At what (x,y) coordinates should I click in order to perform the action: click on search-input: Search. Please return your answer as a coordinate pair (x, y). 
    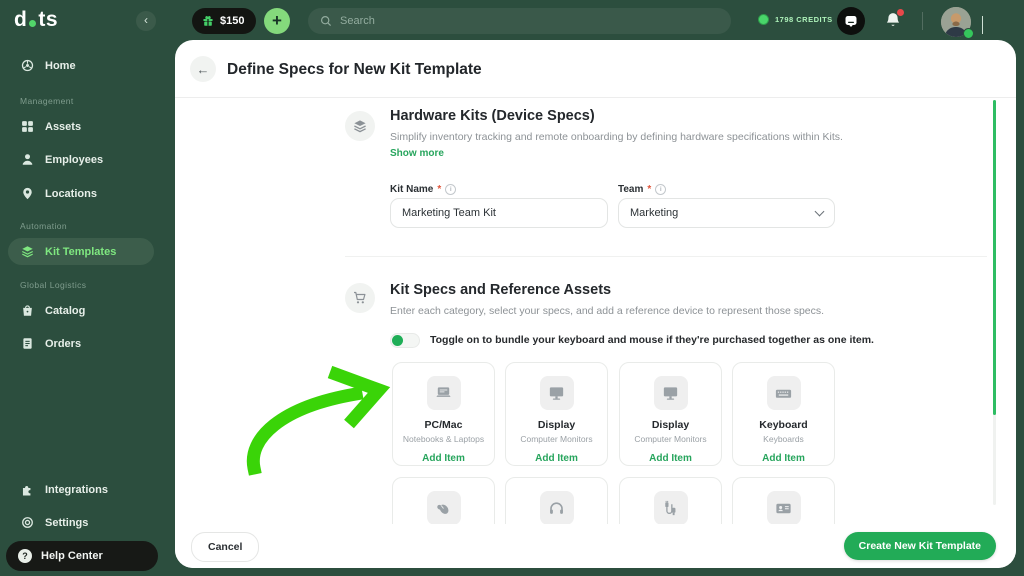
    Looking at the image, I should click on (519, 21).